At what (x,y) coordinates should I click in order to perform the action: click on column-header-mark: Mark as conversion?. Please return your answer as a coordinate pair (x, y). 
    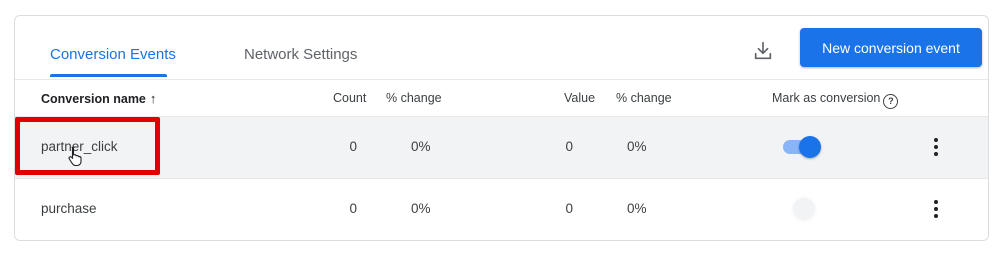
    Looking at the image, I should click on (835, 100).